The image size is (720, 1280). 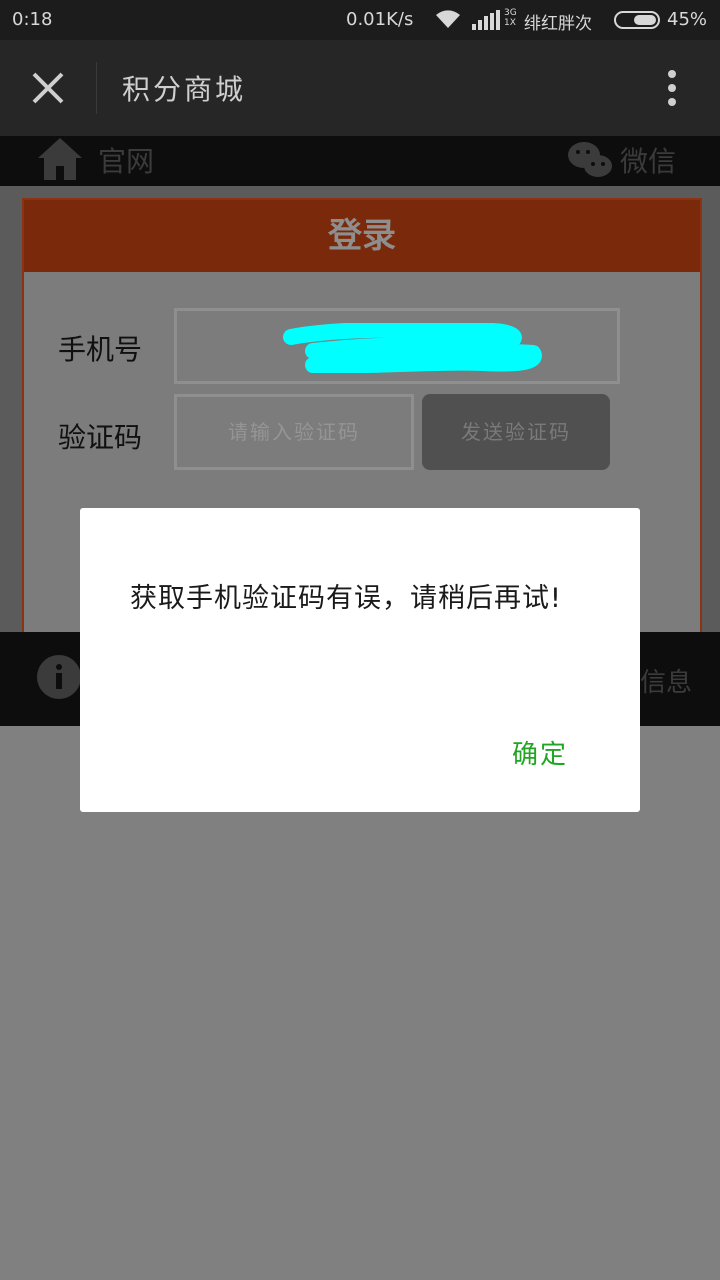 What do you see at coordinates (510, 13) in the screenshot?
I see `network-type-top: 3G` at bounding box center [510, 13].